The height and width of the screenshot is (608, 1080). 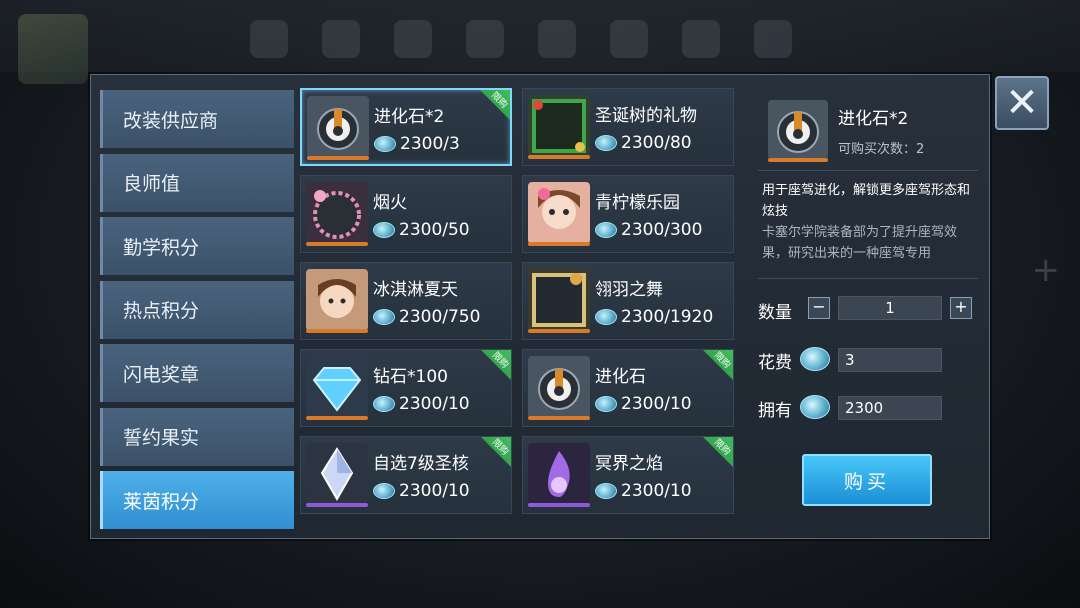 What do you see at coordinates (337, 474) in the screenshot?
I see `crystal-icon` at bounding box center [337, 474].